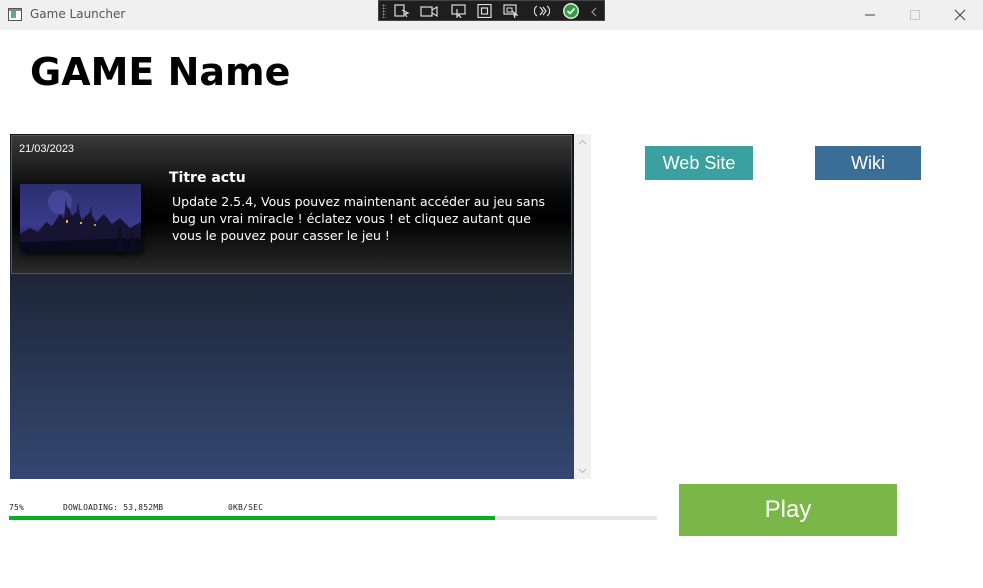 The height and width of the screenshot is (588, 983). Describe the element at coordinates (459, 11) in the screenshot. I see `pointer-icon` at that location.